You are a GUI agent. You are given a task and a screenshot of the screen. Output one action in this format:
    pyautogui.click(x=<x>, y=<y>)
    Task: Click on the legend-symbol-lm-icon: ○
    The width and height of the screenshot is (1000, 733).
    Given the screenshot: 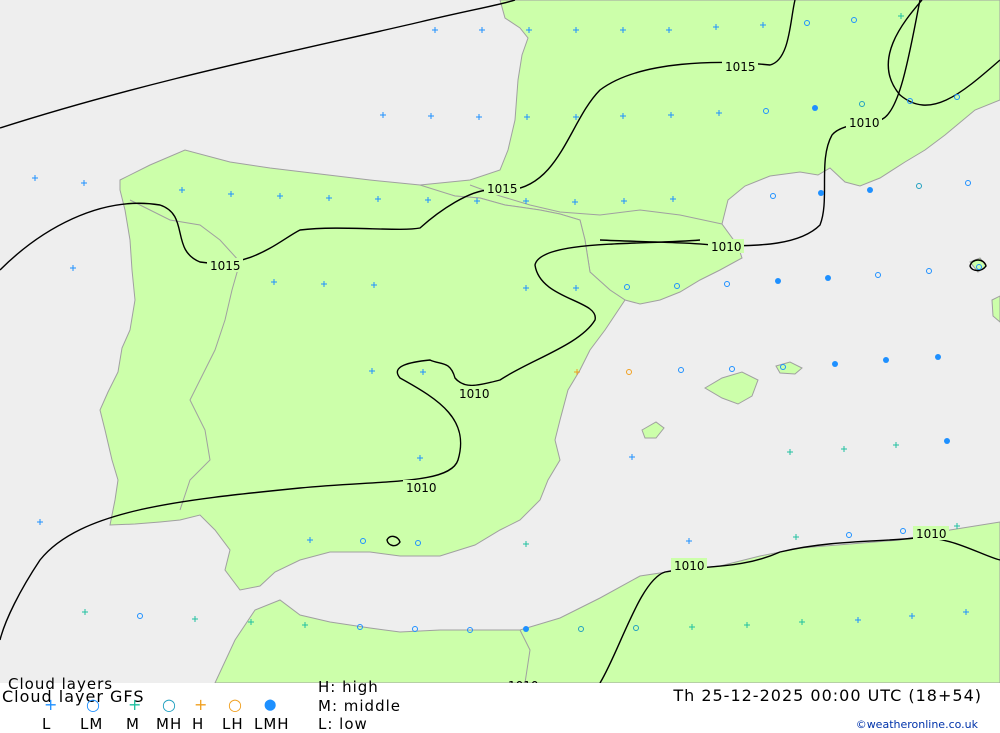 What is the action you would take?
    pyautogui.click(x=93, y=704)
    